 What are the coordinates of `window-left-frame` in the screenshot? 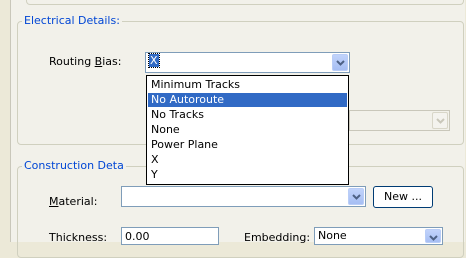 It's located at (5, 121).